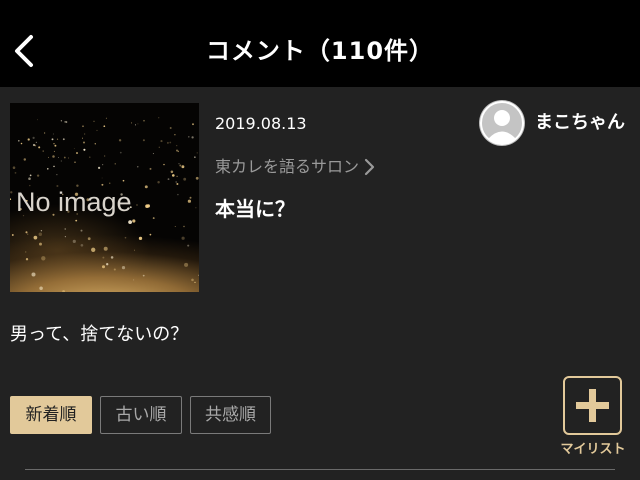 This screenshot has width=640, height=480. What do you see at coordinates (320, 469) in the screenshot?
I see `divider` at bounding box center [320, 469].